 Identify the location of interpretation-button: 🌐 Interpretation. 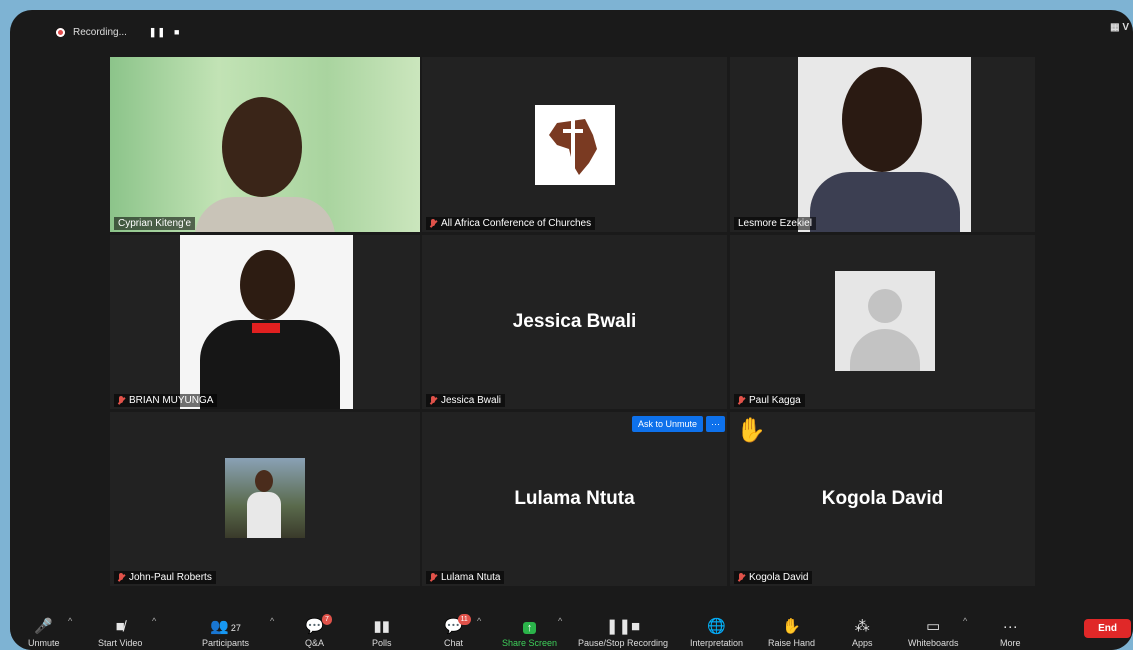
(716, 632).